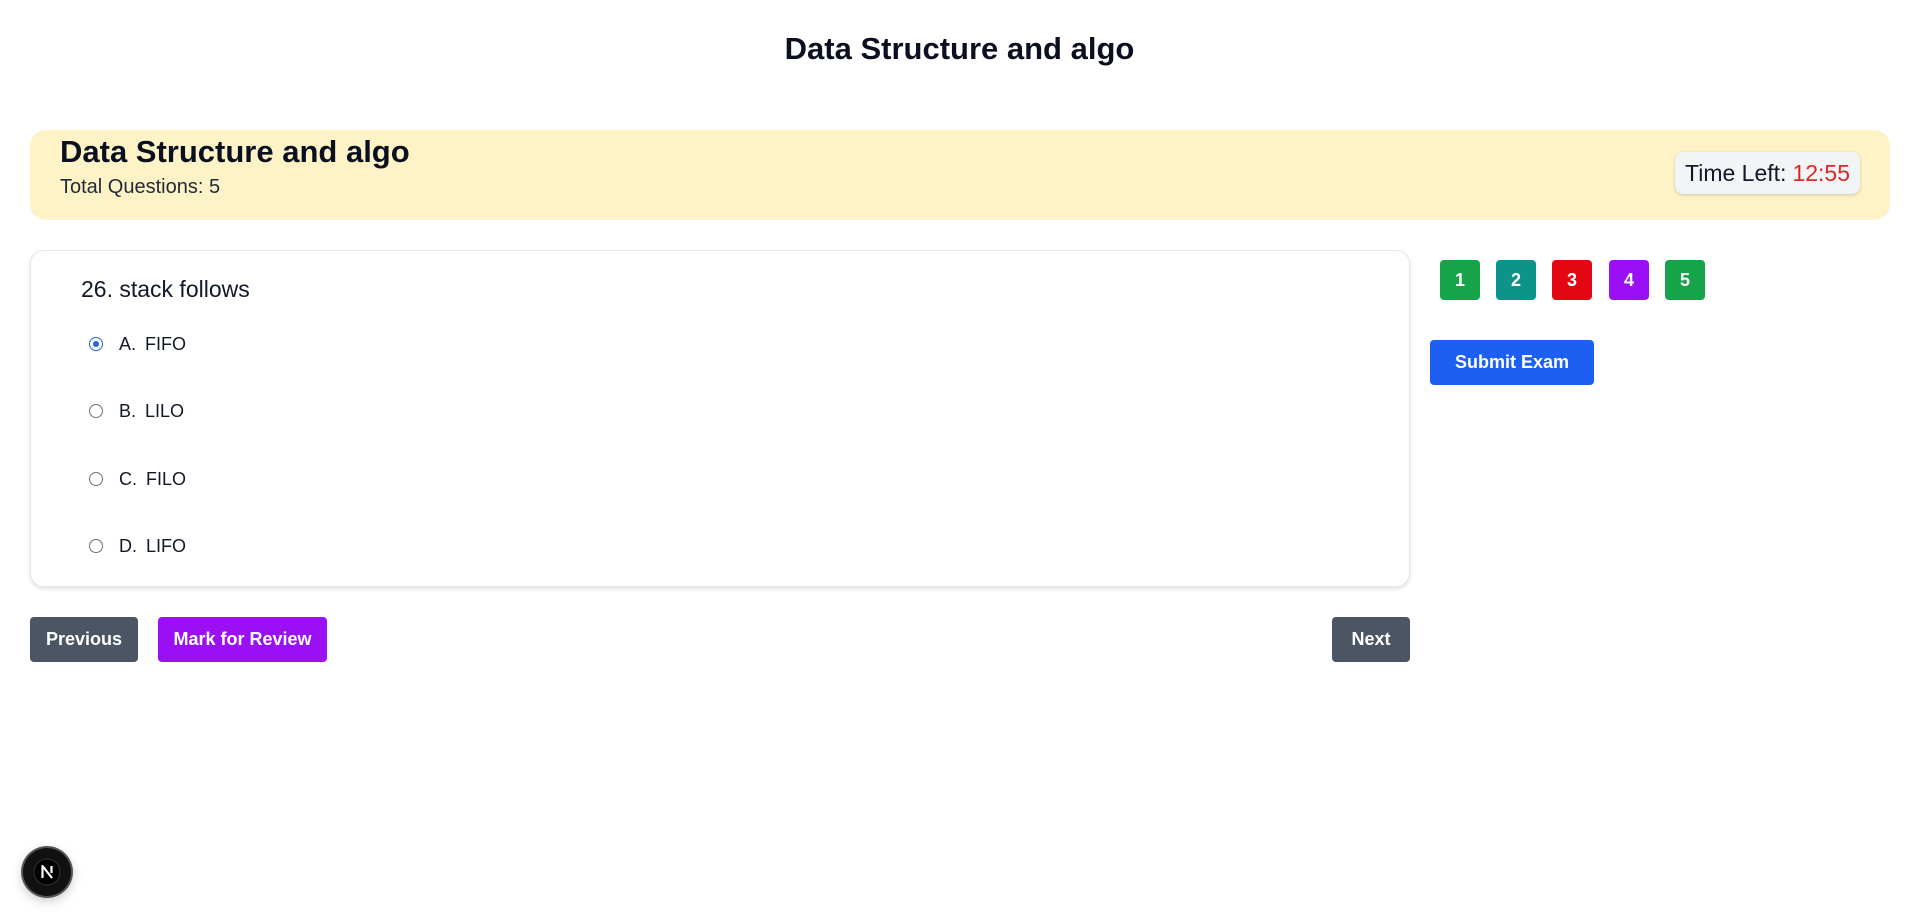 The height and width of the screenshot is (919, 1919). Describe the element at coordinates (1685, 280) in the screenshot. I see `question-nav-5: 5` at that location.